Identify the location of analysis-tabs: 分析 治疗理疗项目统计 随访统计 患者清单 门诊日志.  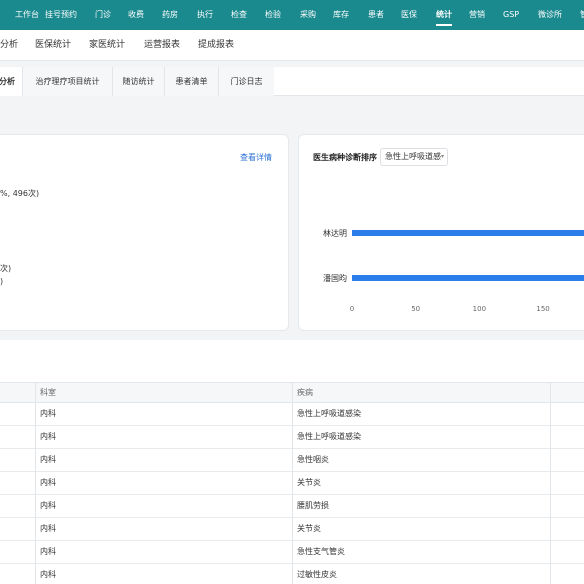
(292, 81).